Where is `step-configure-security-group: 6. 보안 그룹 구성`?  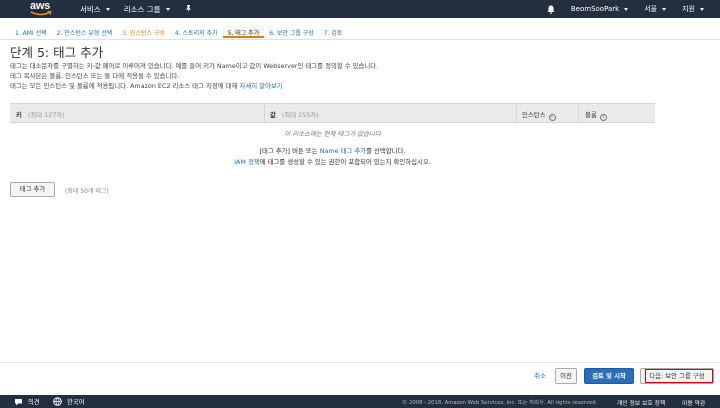 step-configure-security-group: 6. 보안 그룹 구성 is located at coordinates (291, 32).